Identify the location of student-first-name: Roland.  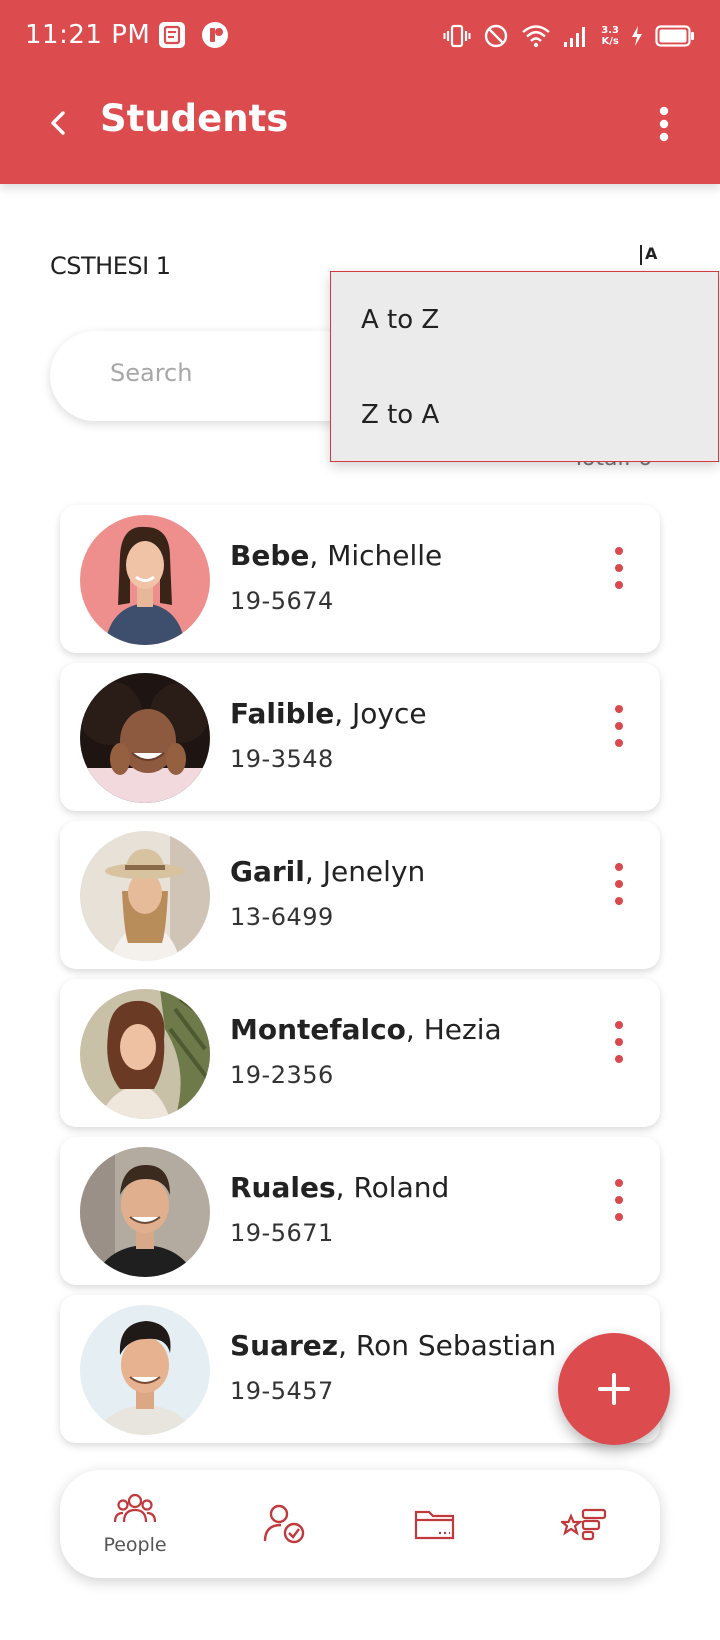
(401, 1187).